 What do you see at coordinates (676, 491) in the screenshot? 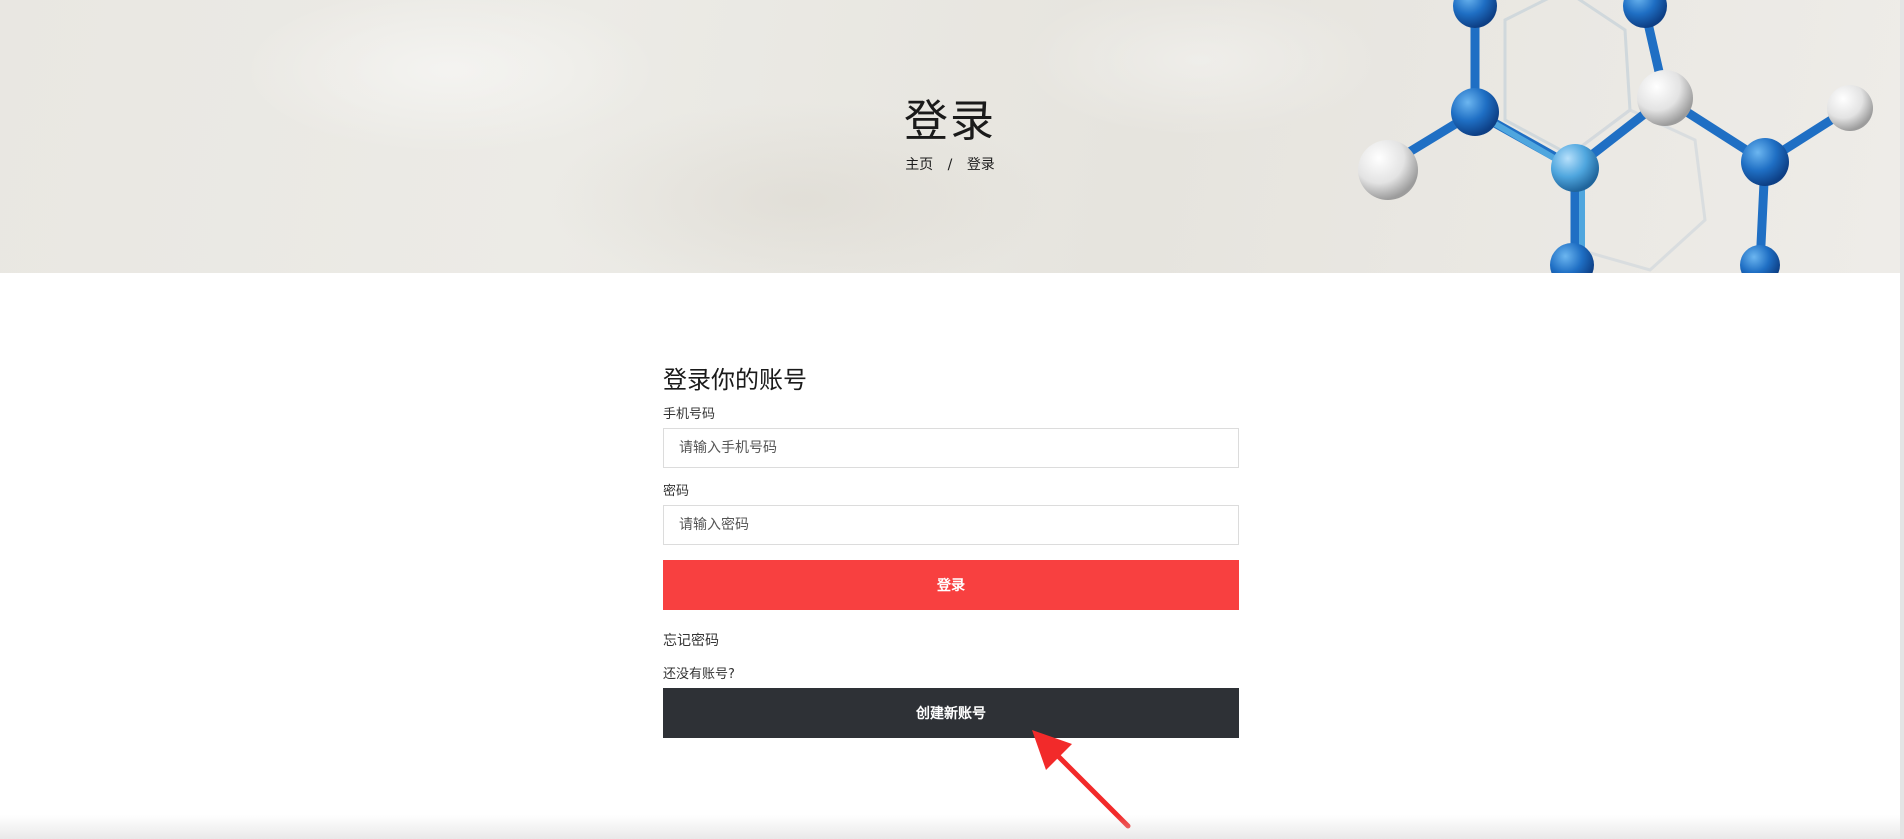
I see `password-label: 密码` at bounding box center [676, 491].